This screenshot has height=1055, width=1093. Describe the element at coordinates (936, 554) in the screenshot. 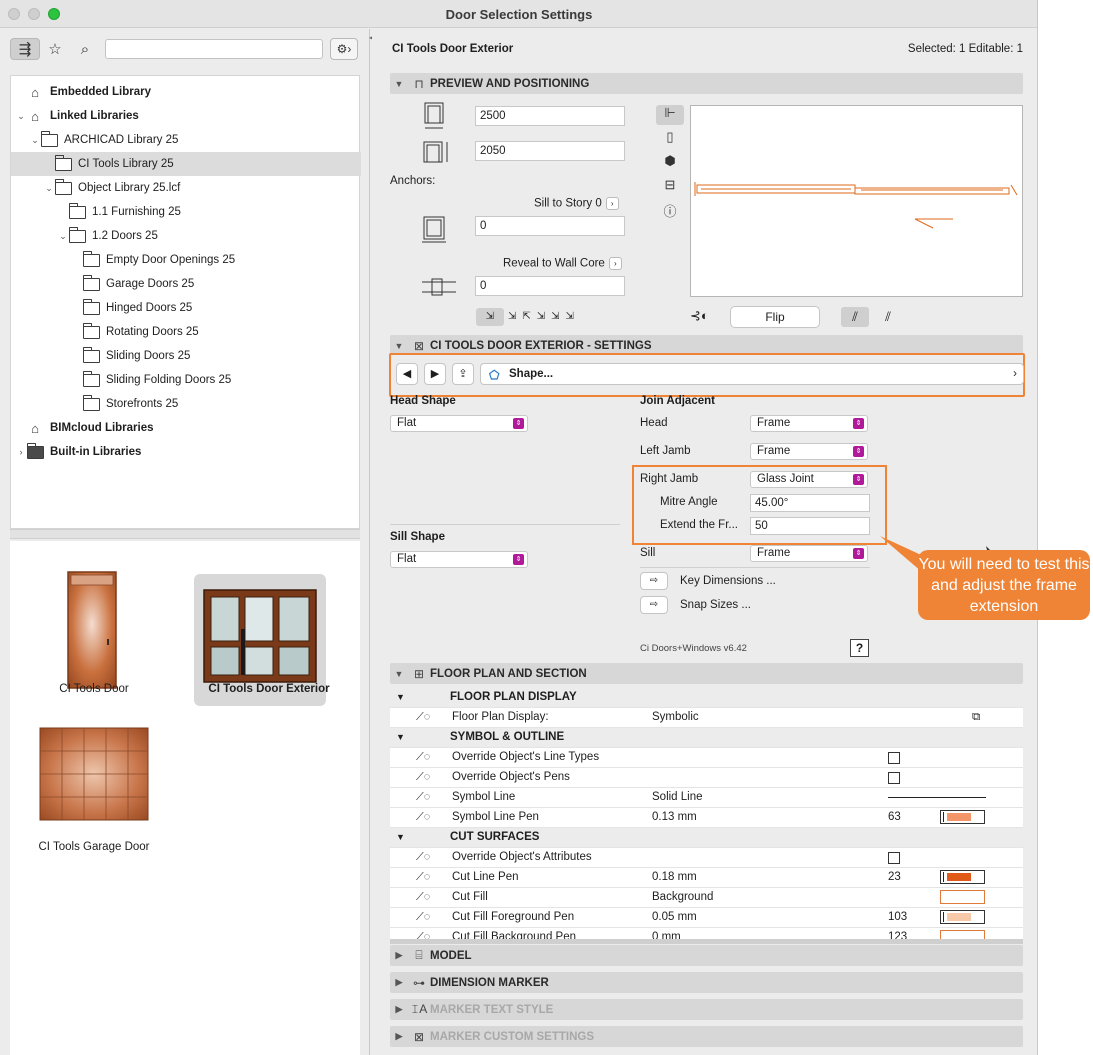

I see `callout-pointer` at that location.